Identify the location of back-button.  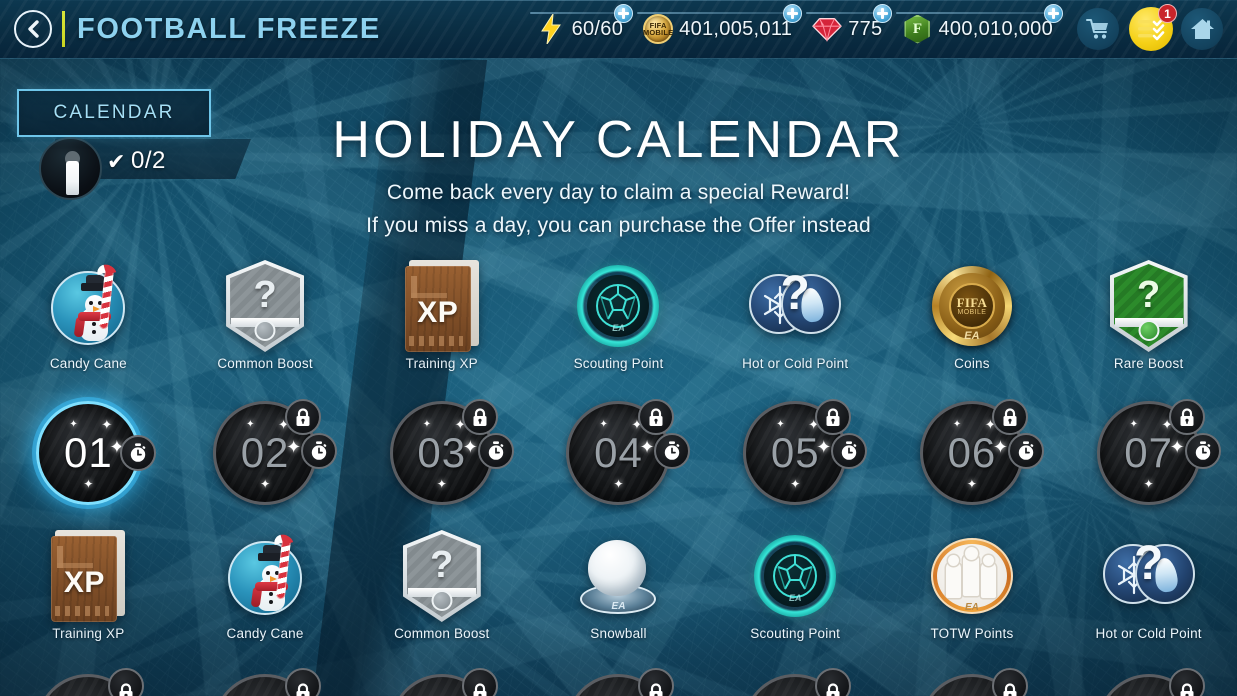
(33, 29).